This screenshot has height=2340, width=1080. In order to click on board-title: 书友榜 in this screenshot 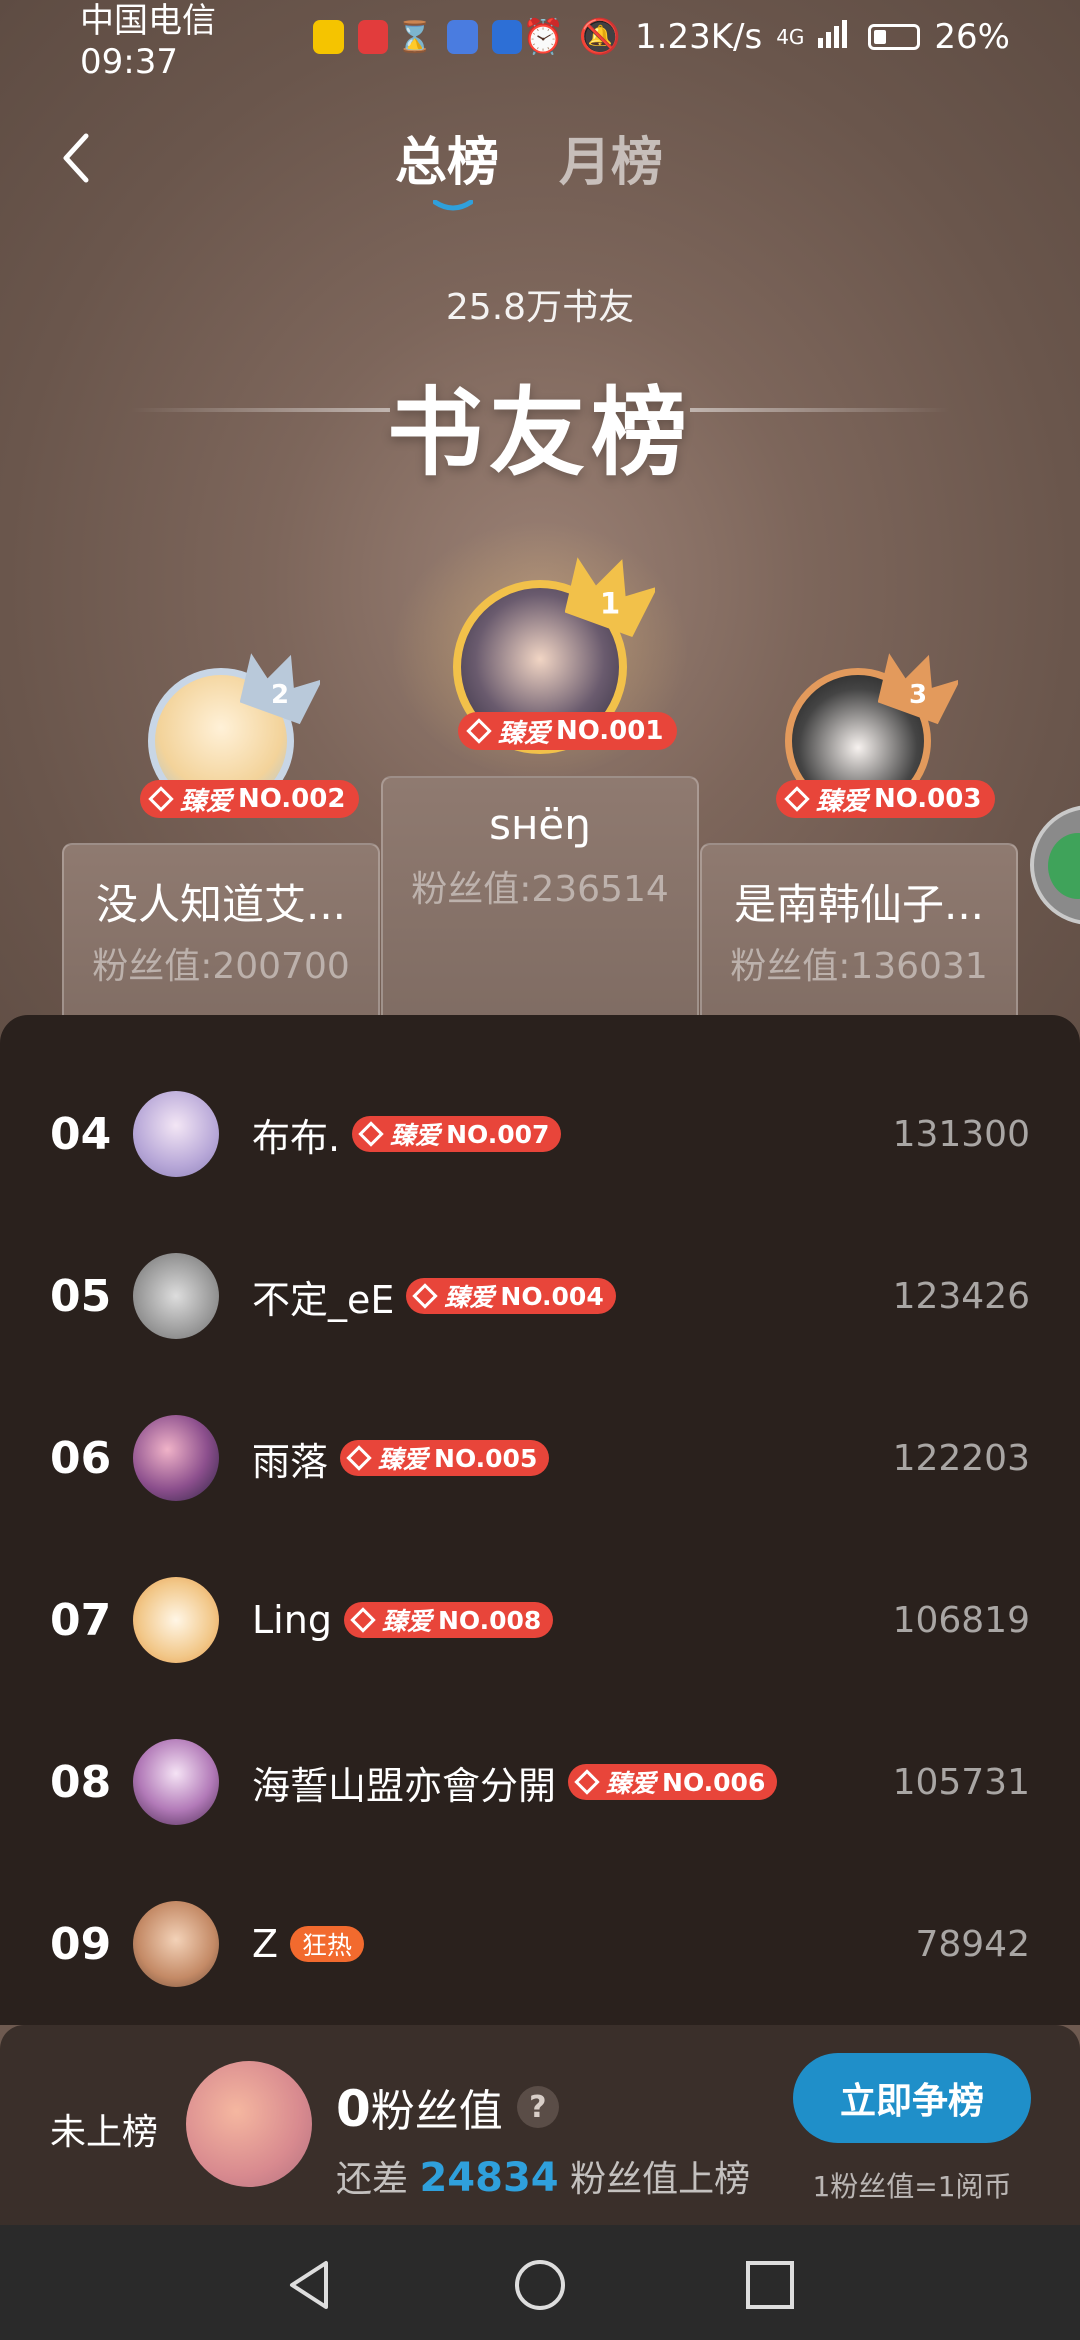, I will do `click(540, 424)`.